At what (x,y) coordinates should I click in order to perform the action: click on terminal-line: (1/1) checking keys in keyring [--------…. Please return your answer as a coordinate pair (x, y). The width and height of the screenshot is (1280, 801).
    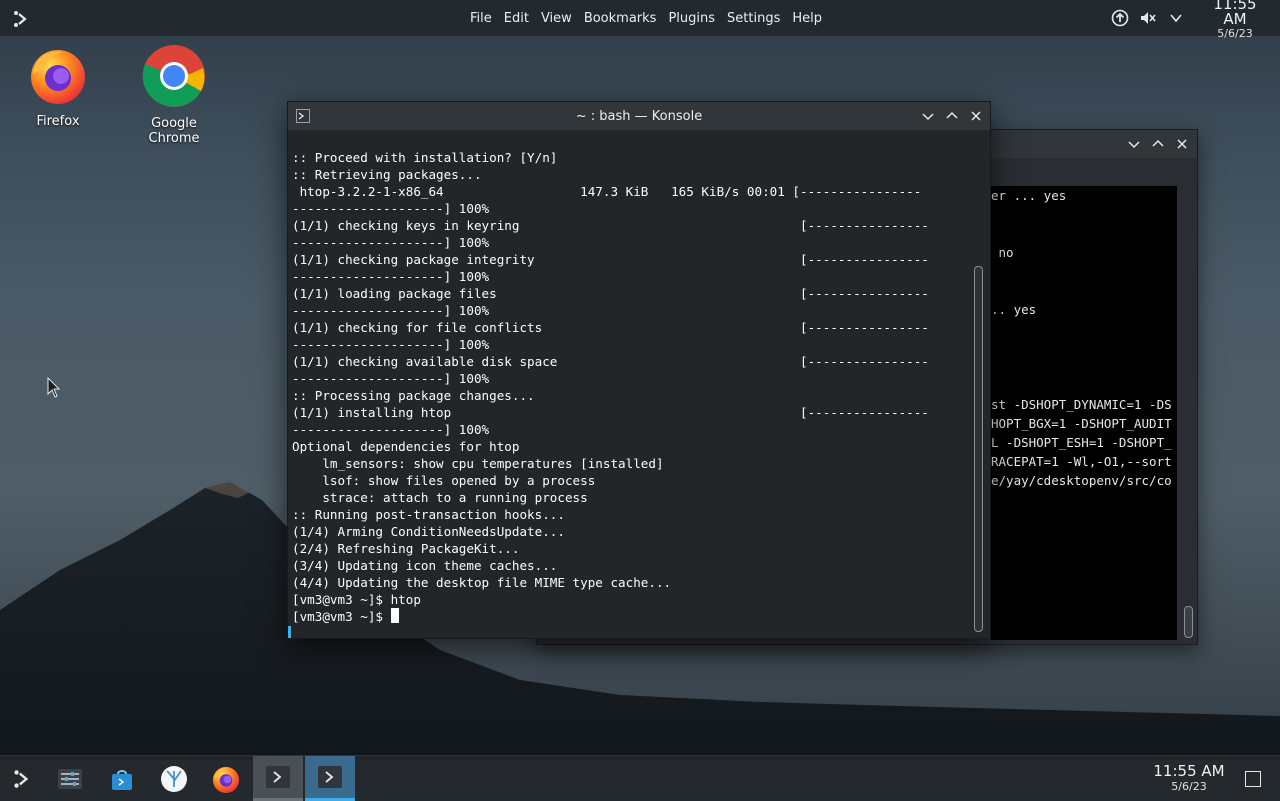
    Looking at the image, I should click on (610, 225).